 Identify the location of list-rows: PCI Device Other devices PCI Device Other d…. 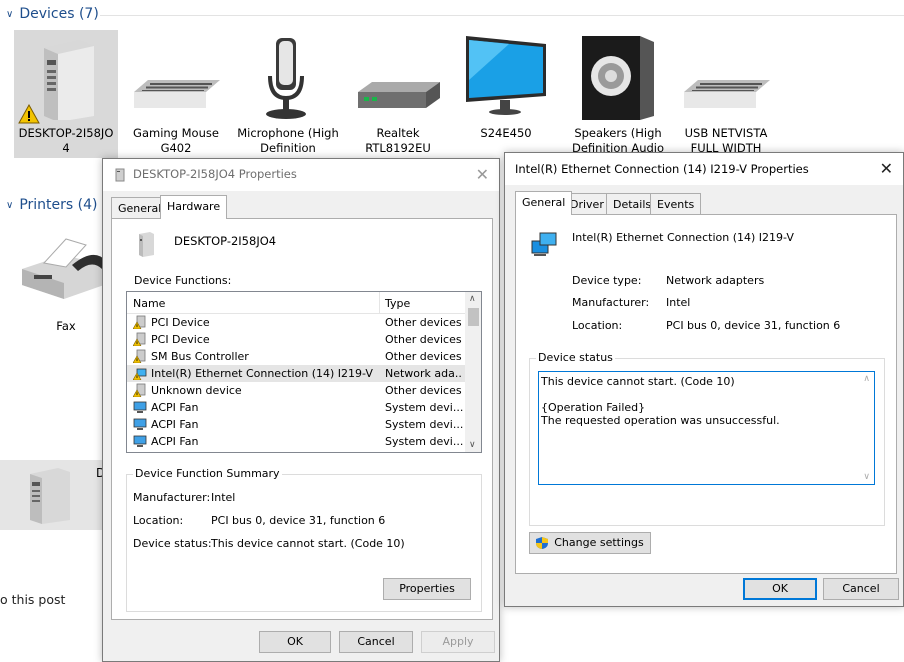
(296, 383).